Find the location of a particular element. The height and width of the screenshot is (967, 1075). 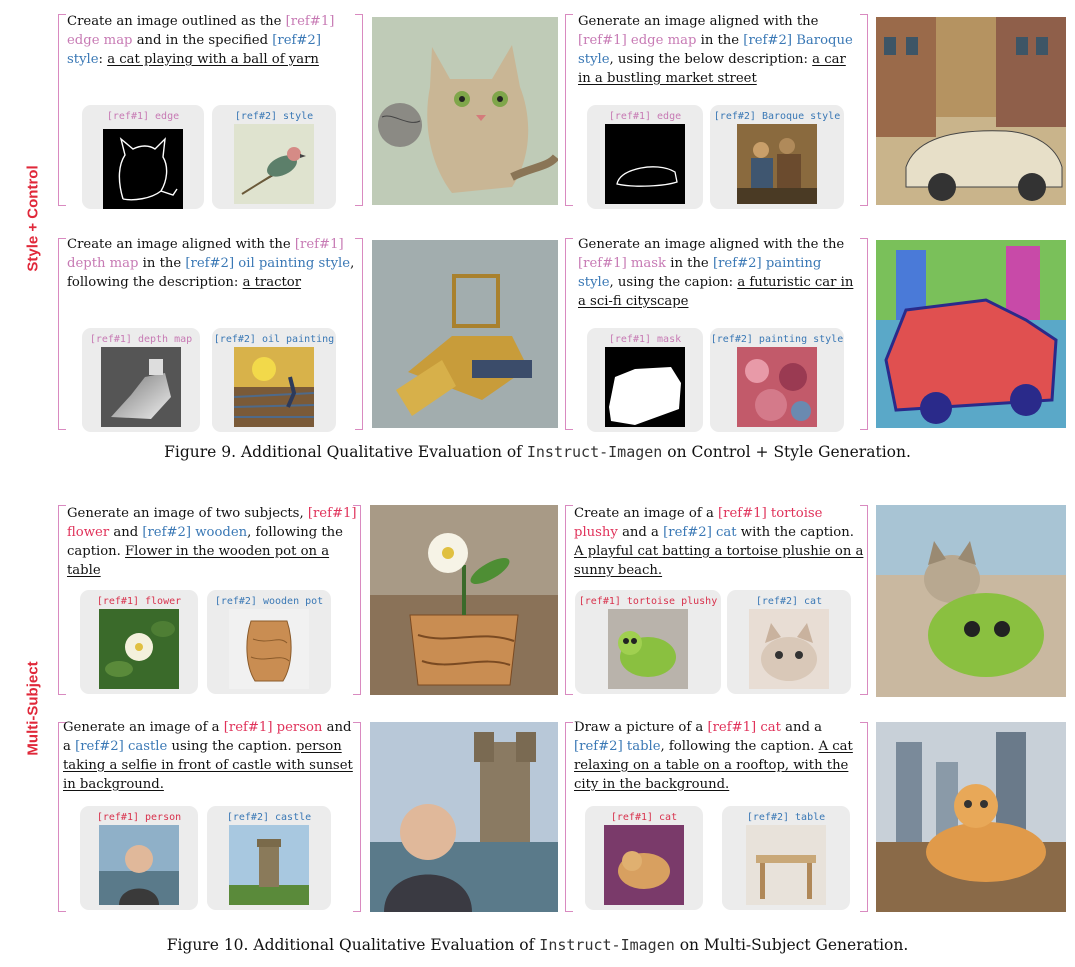

ref1-token: [ref#1] edge map is located at coordinates (637, 40).